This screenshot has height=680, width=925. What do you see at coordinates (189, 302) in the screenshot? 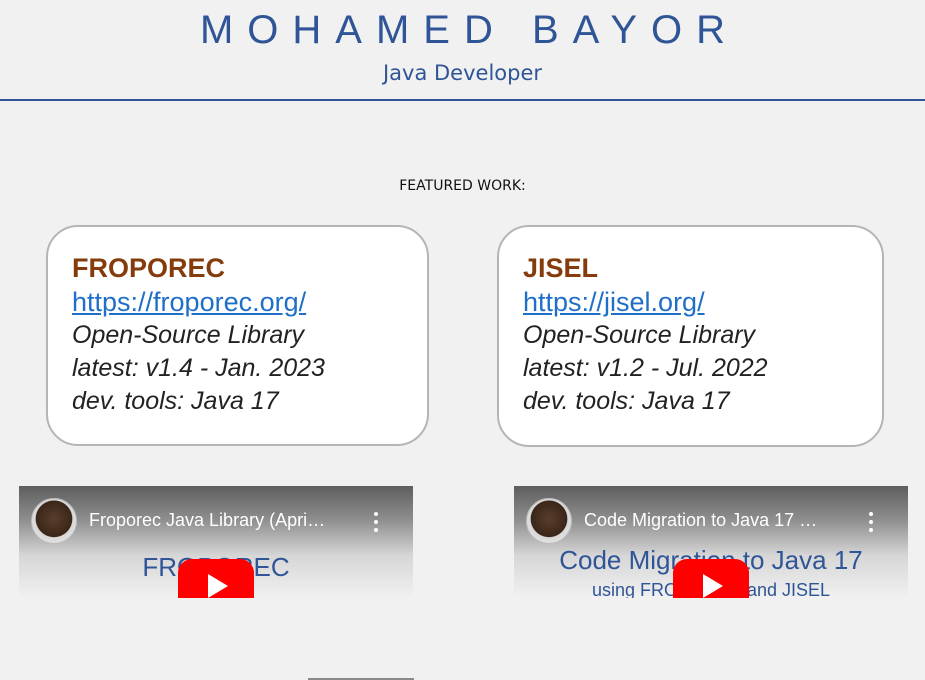
I see `project-link: https://froporec.org/` at bounding box center [189, 302].